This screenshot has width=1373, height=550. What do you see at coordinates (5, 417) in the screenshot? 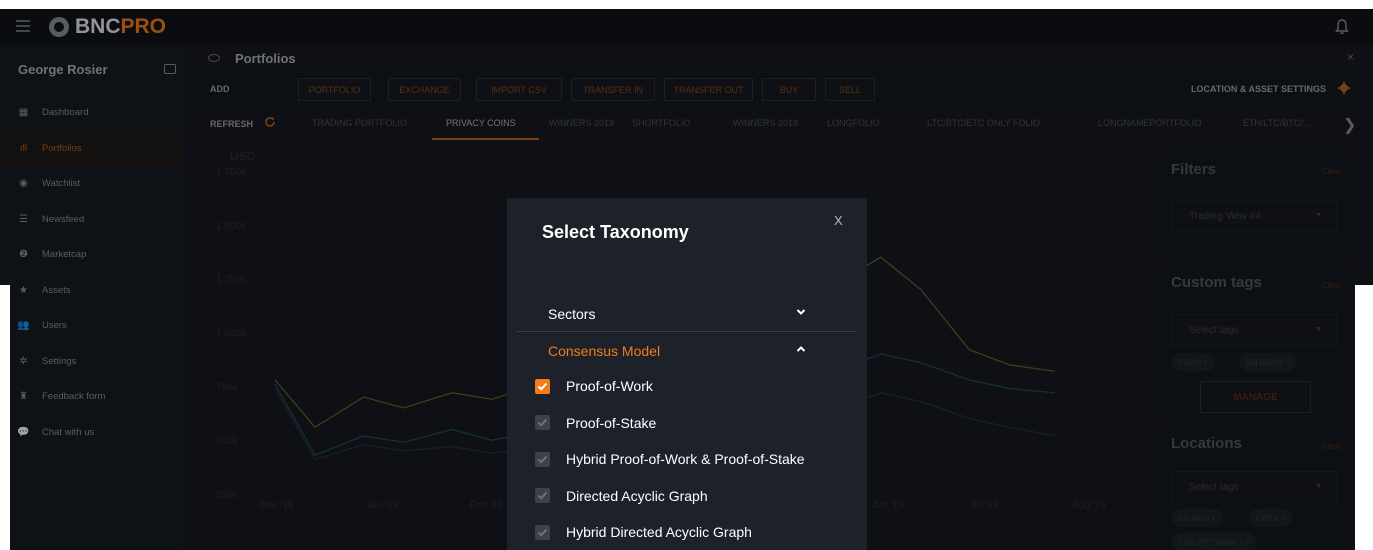
I see `page-margin-left` at bounding box center [5, 417].